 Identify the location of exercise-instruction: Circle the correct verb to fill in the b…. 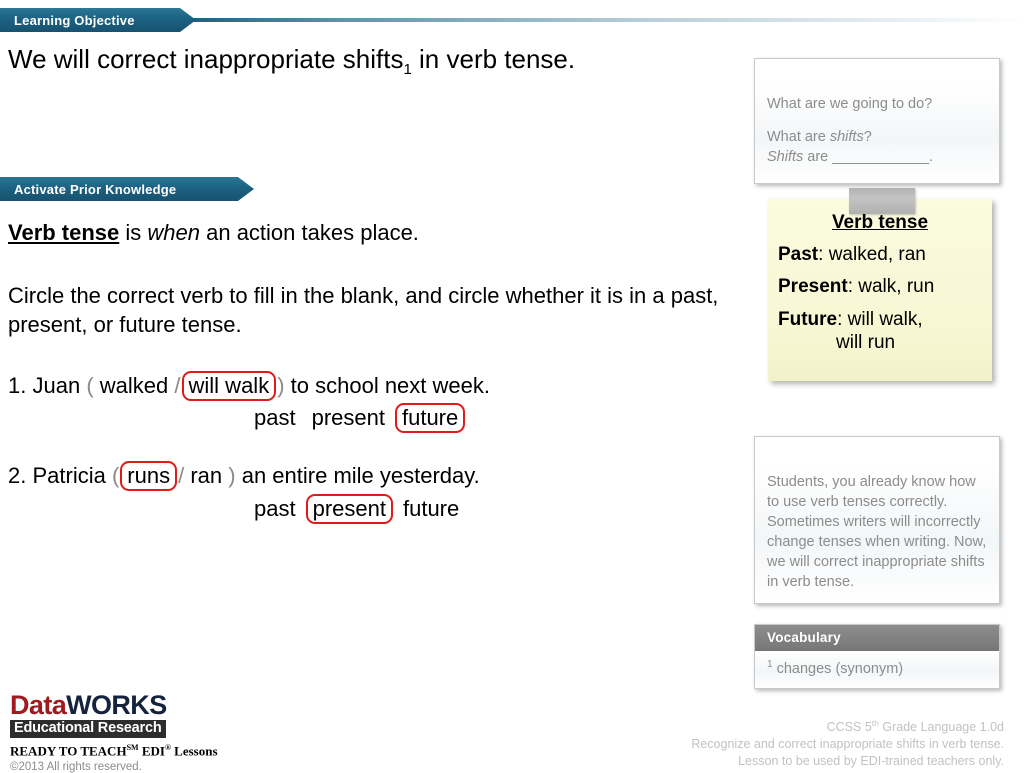
(363, 310).